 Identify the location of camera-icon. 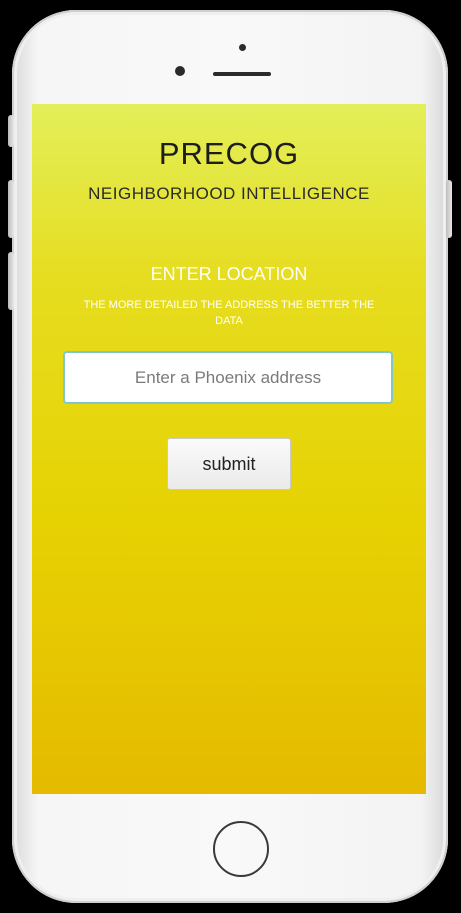
(180, 71).